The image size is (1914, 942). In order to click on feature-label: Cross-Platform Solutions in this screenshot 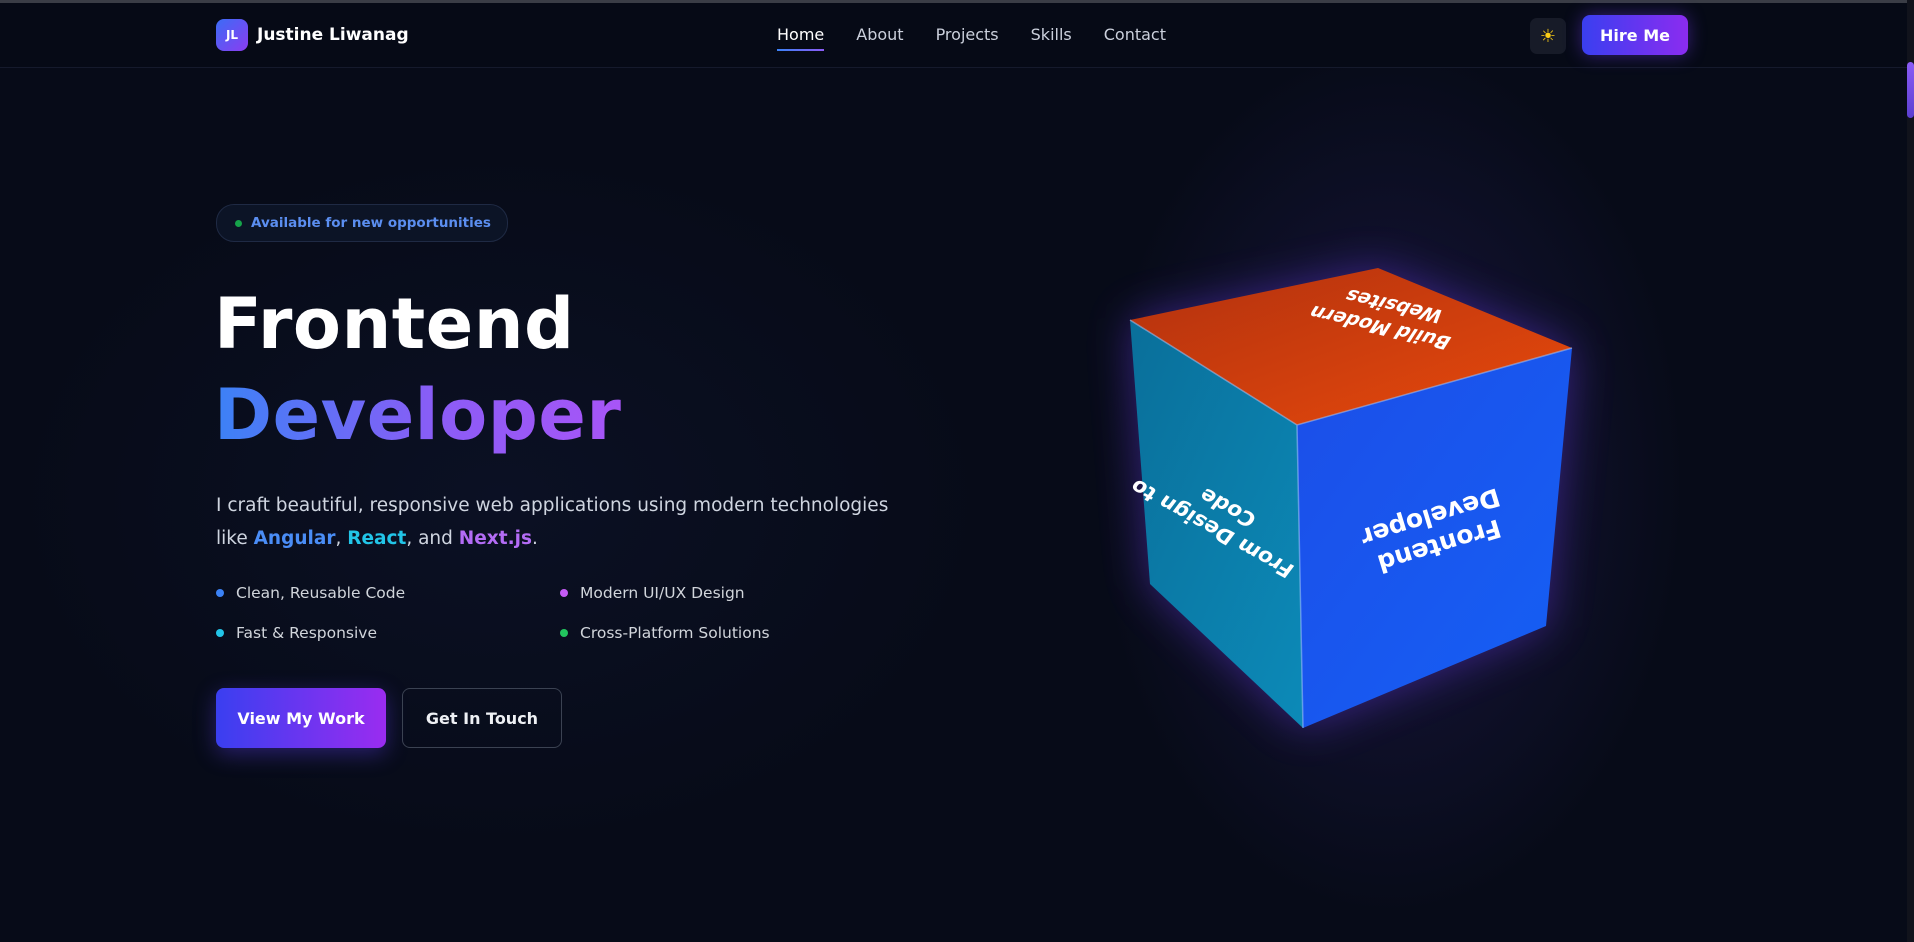, I will do `click(675, 633)`.